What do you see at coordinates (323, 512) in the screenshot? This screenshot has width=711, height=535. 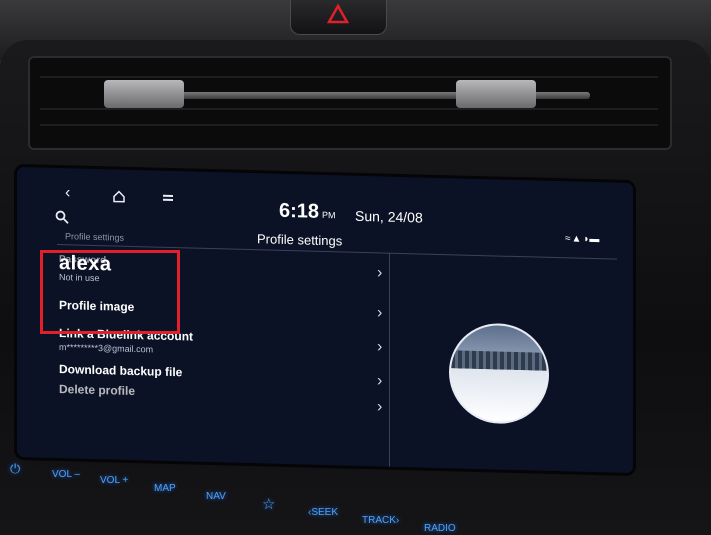 I see `seek-button: ‹SEEK` at bounding box center [323, 512].